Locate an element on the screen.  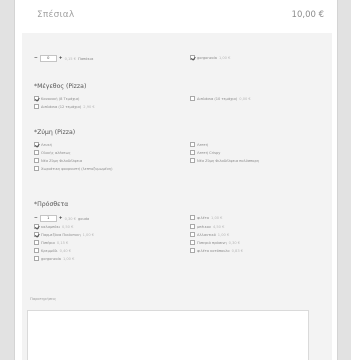
option-label: φιλέτο κοτόπουλο is located at coordinates (213, 250).